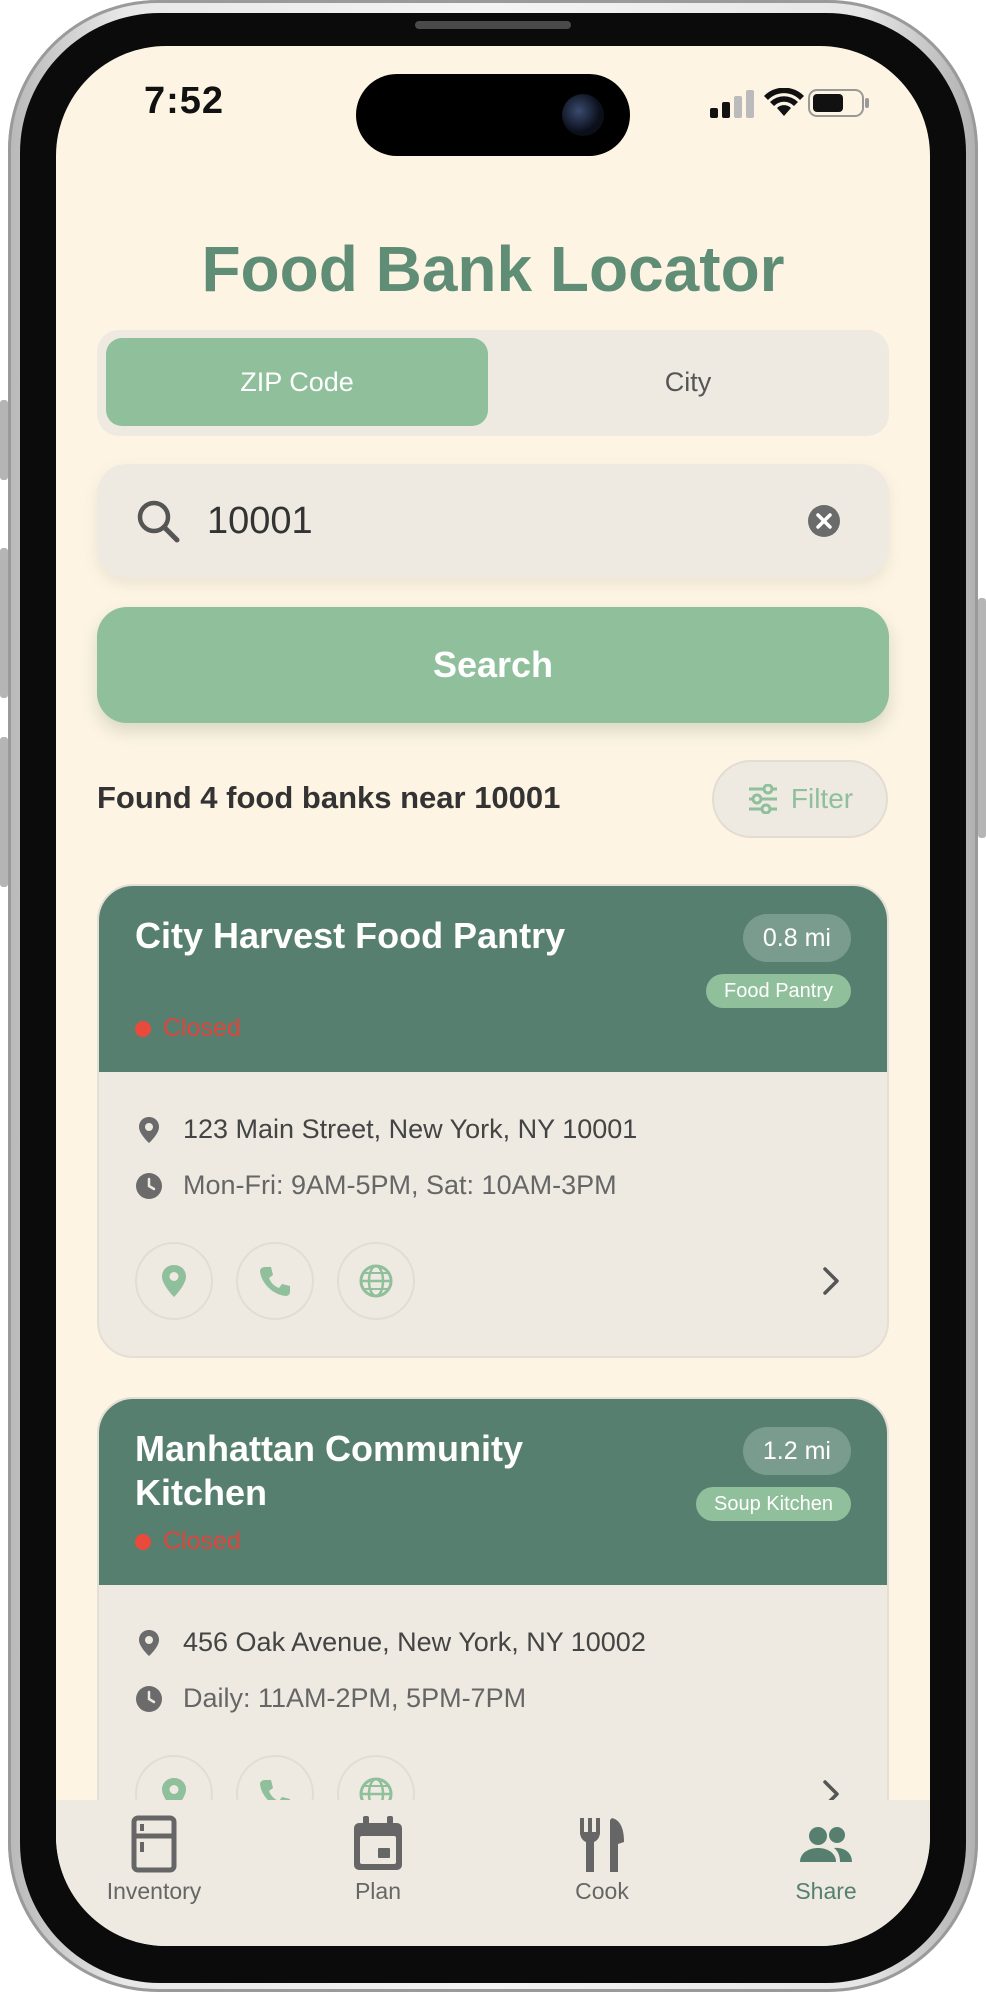 This screenshot has width=986, height=2000. Describe the element at coordinates (493, 115) in the screenshot. I see `dynamic-island` at that location.